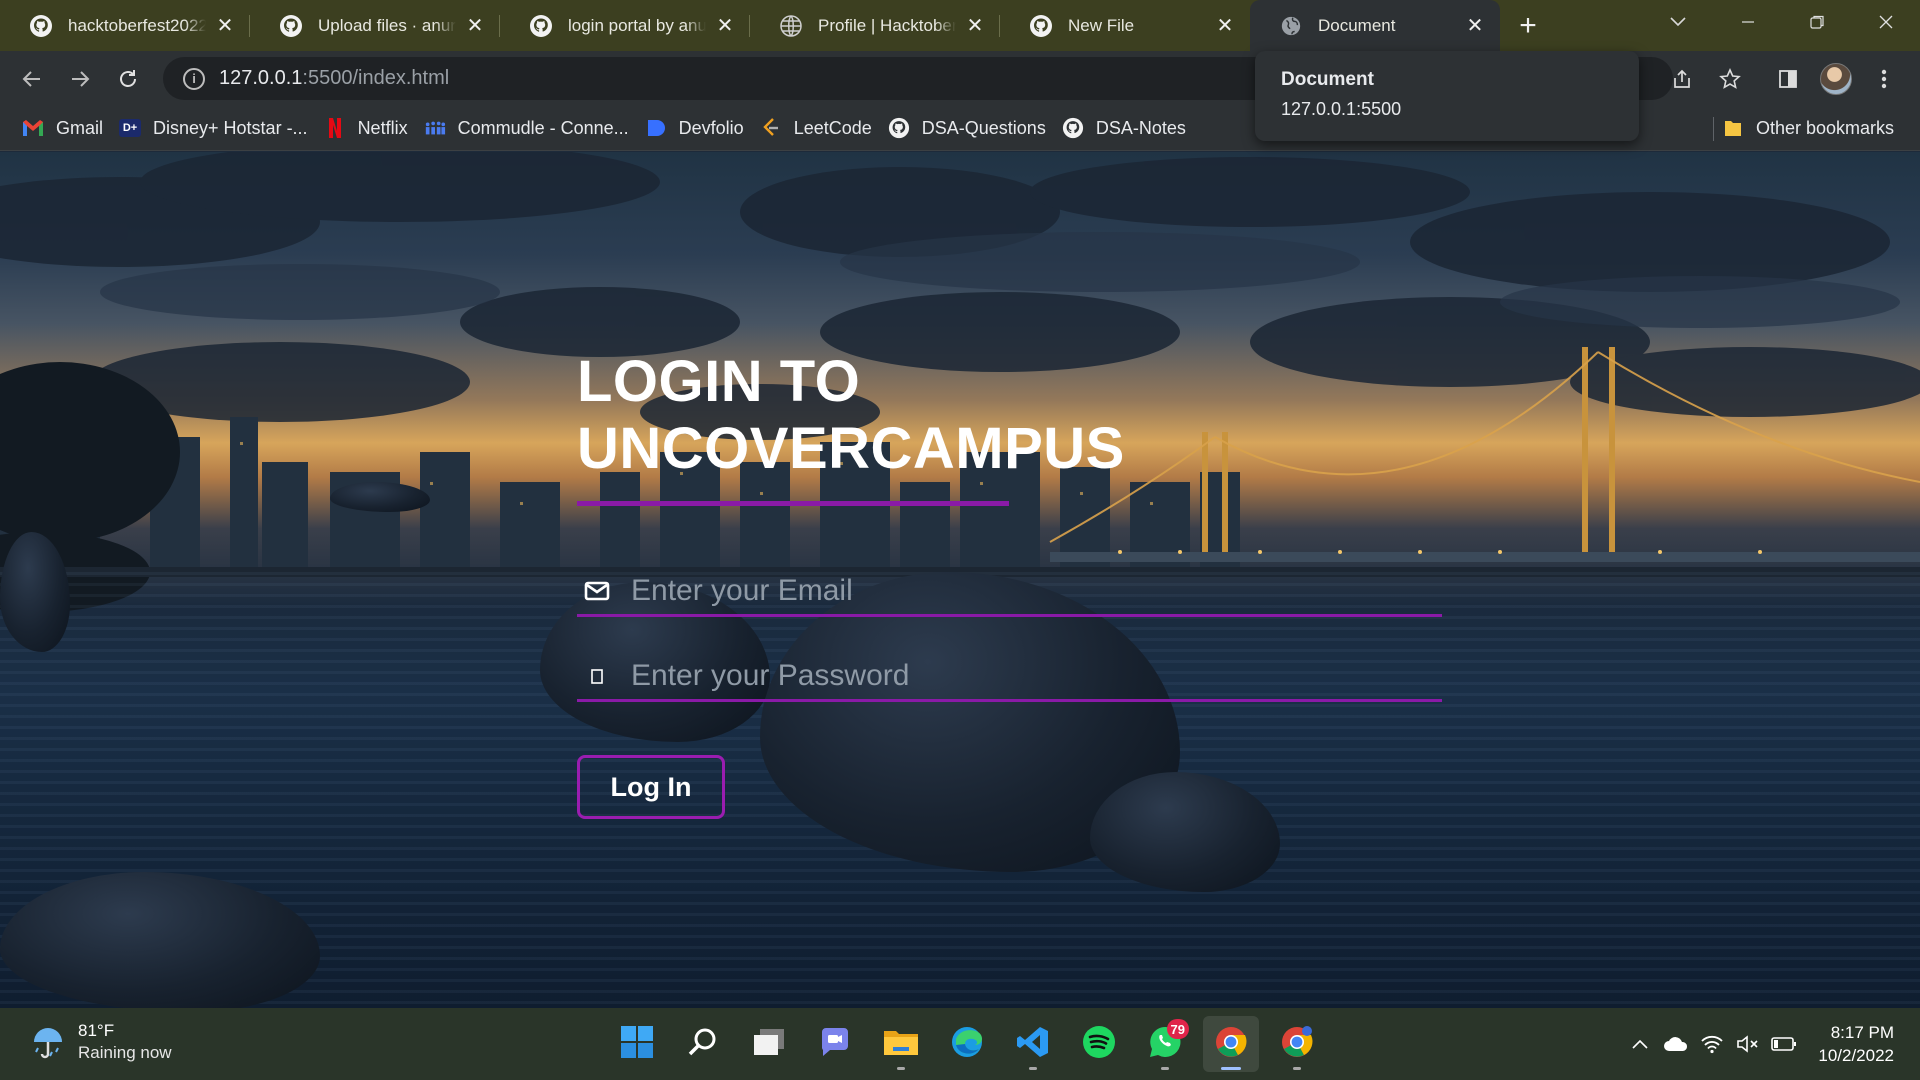 This screenshot has width=1920, height=1080. I want to click on chrome-icon, so click(1297, 1044).